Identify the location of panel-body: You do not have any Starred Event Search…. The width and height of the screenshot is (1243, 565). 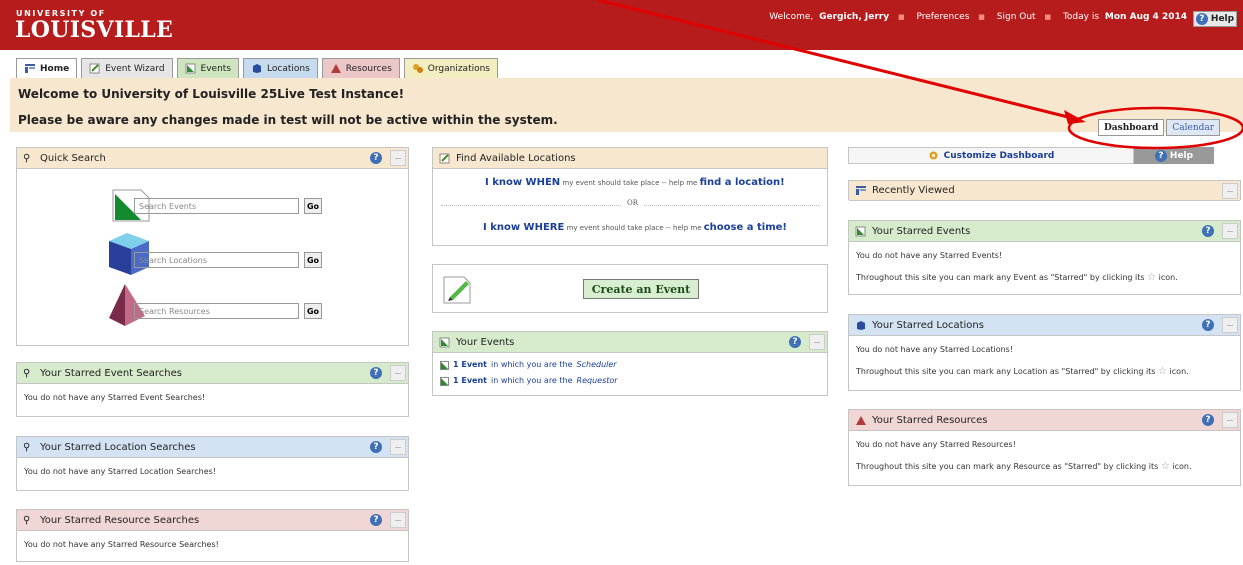
(115, 397).